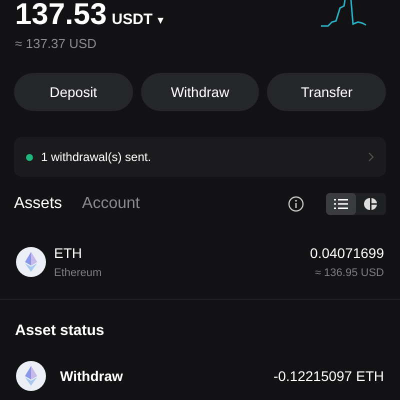  Describe the element at coordinates (73, 92) in the screenshot. I see `action-button: Deposit` at that location.